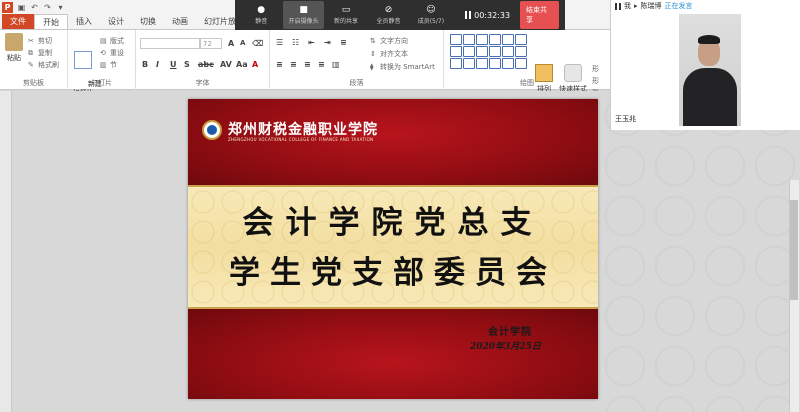  Describe the element at coordinates (43, 65) in the screenshot. I see `format-painter-button: ✎ 格式刷` at that location.